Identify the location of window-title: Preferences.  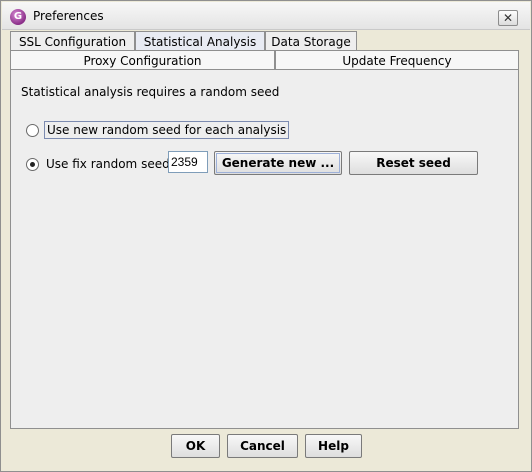
(68, 16).